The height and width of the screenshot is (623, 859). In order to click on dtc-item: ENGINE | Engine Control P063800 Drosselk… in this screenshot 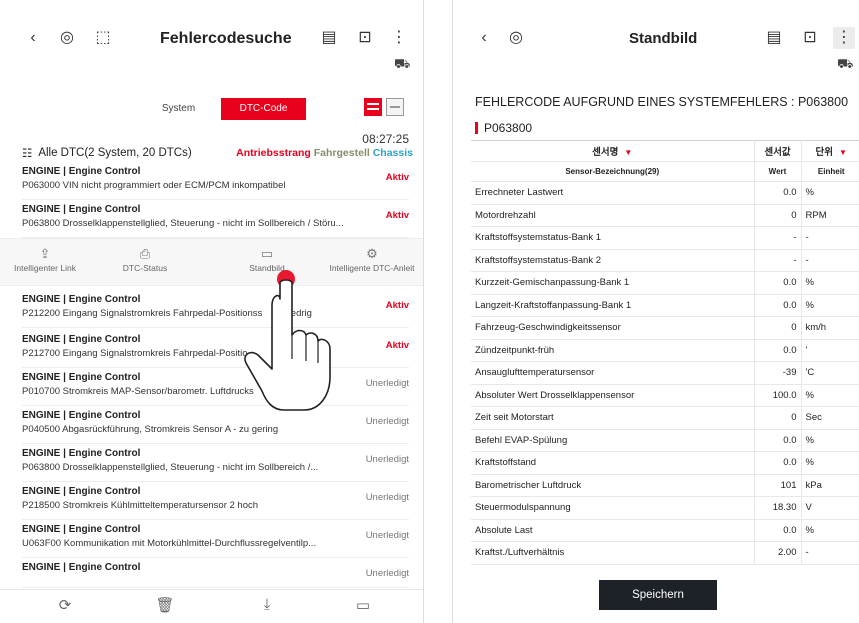, I will do `click(215, 463)`.